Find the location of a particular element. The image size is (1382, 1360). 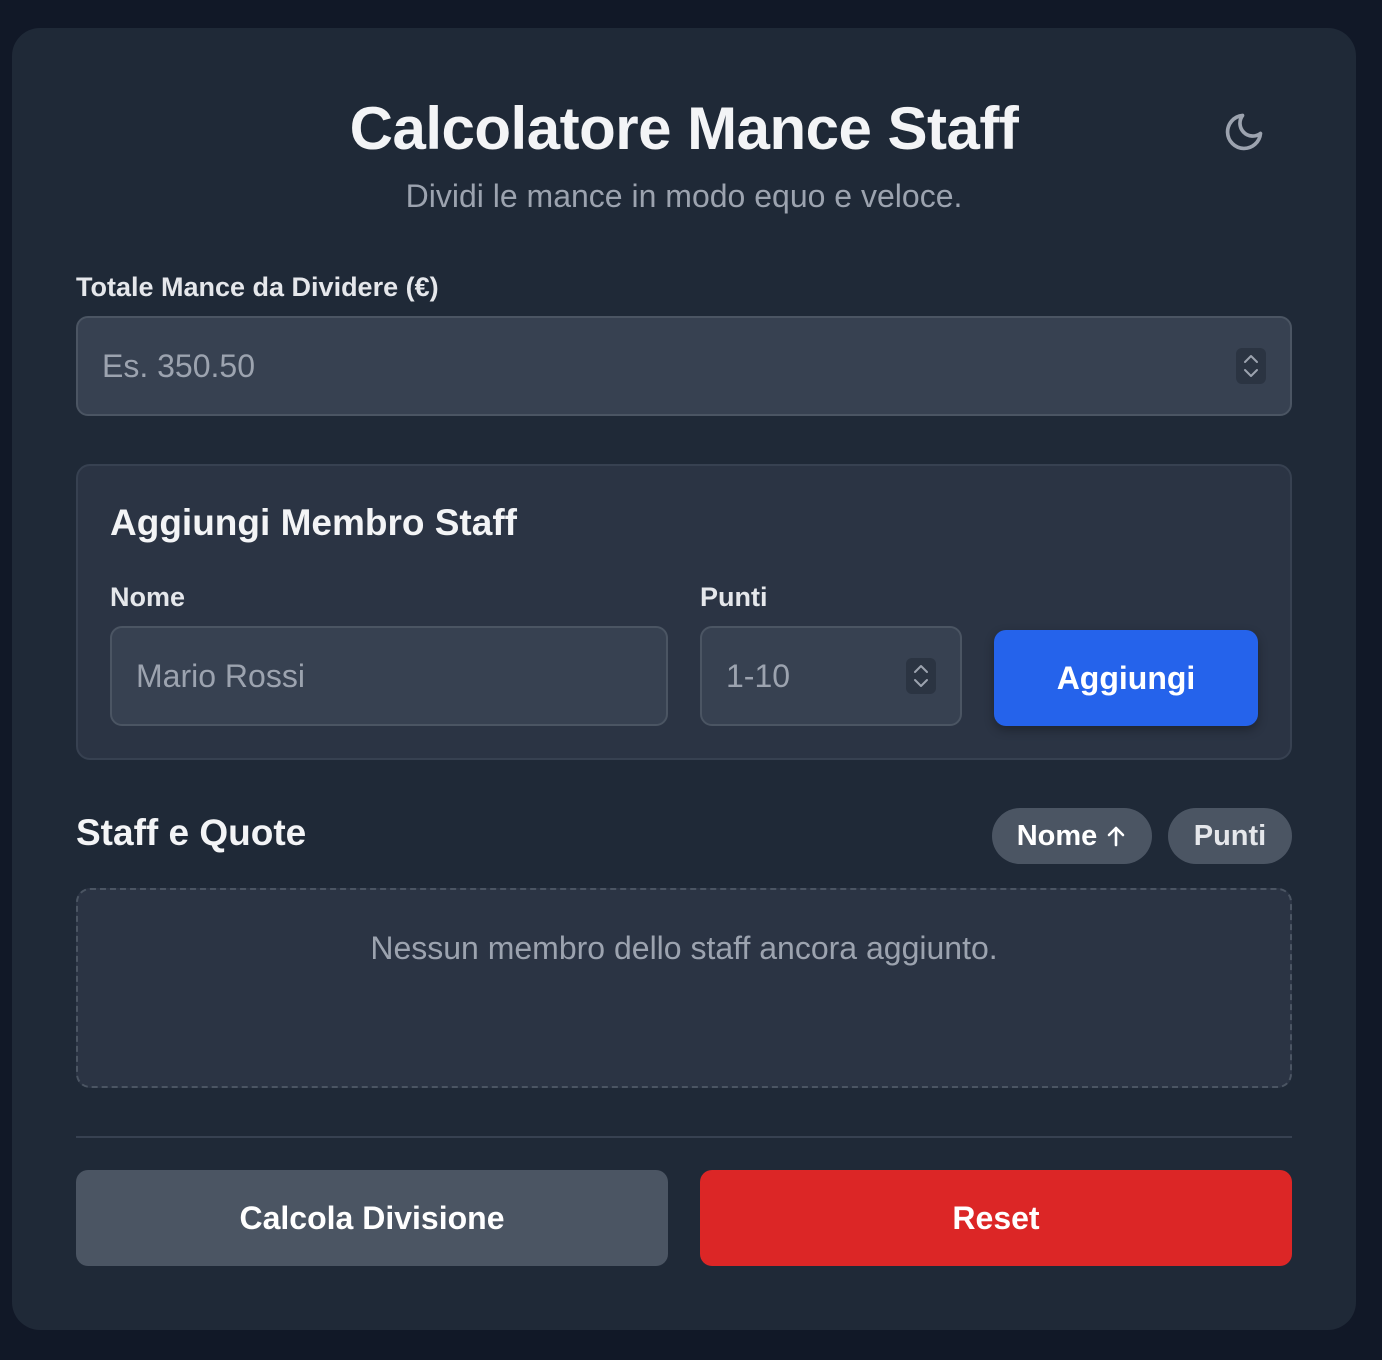

total-tips-field is located at coordinates (684, 366).